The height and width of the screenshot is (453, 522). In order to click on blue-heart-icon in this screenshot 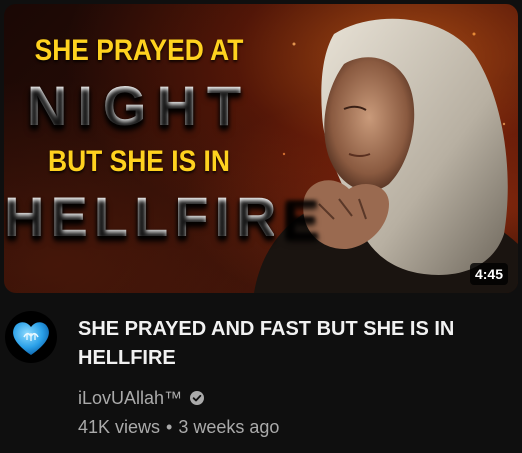, I will do `click(31, 338)`.